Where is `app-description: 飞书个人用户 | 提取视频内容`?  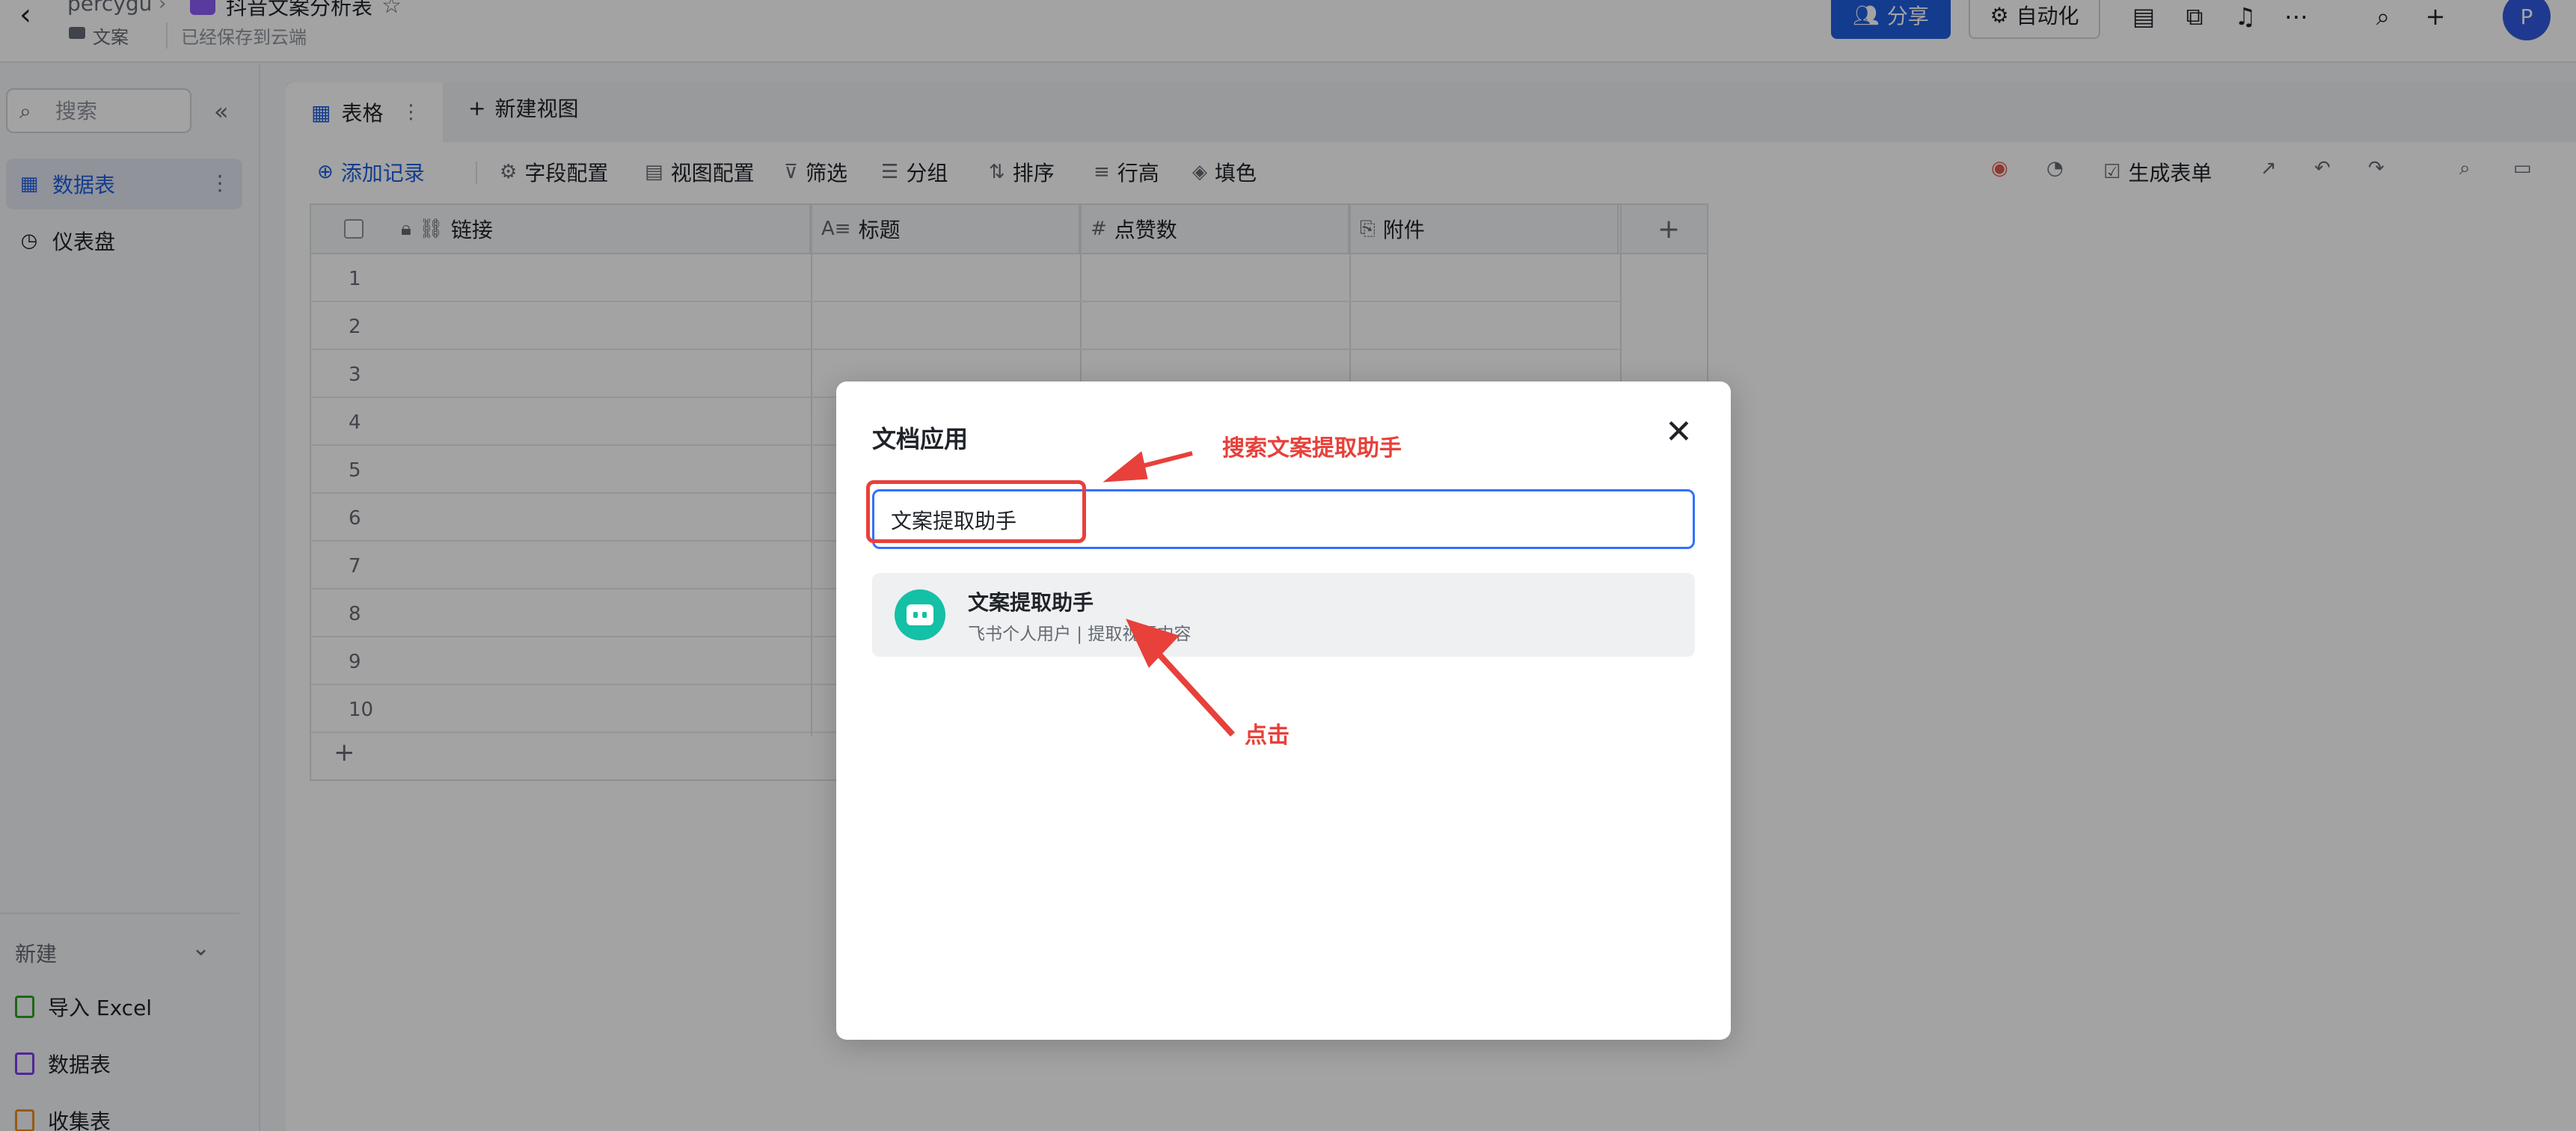
app-description: 飞书个人用户 | 提取视频内容 is located at coordinates (1080, 634).